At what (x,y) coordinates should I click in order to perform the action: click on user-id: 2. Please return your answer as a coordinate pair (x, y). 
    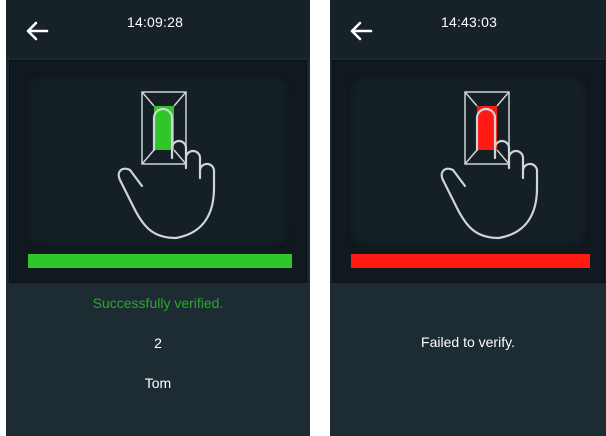
    Looking at the image, I should click on (158, 343).